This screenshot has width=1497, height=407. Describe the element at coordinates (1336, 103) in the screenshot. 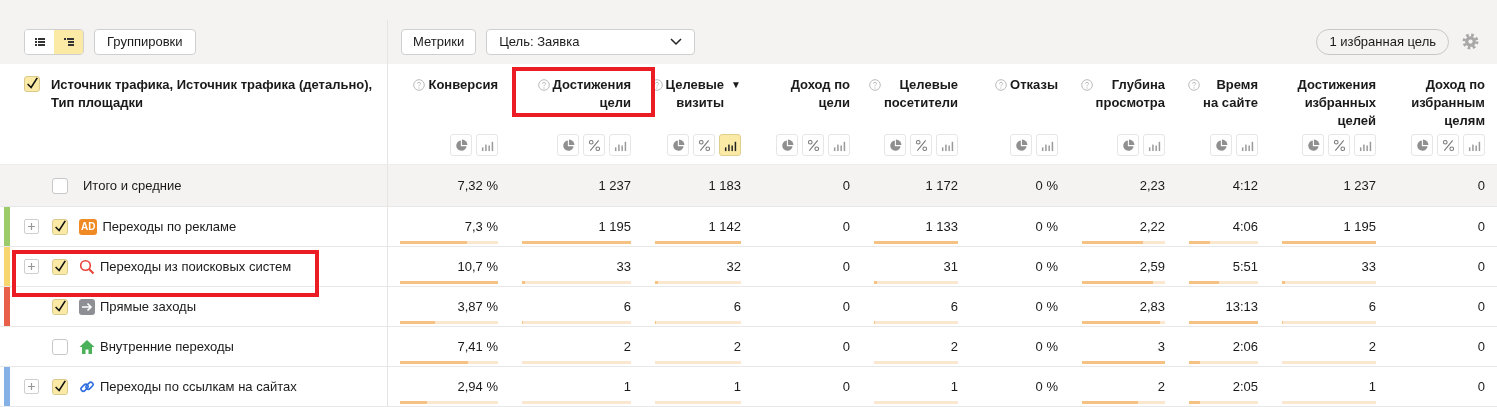

I see `column-header: Достижения избранных целей` at that location.